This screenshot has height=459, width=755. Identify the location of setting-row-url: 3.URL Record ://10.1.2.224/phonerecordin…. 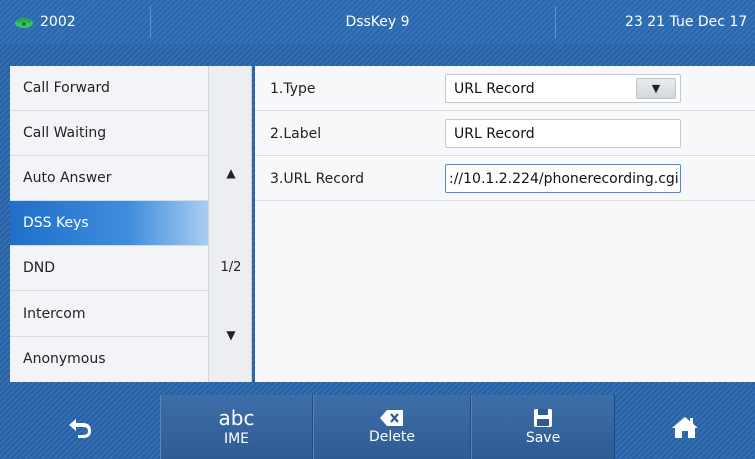
(505, 178).